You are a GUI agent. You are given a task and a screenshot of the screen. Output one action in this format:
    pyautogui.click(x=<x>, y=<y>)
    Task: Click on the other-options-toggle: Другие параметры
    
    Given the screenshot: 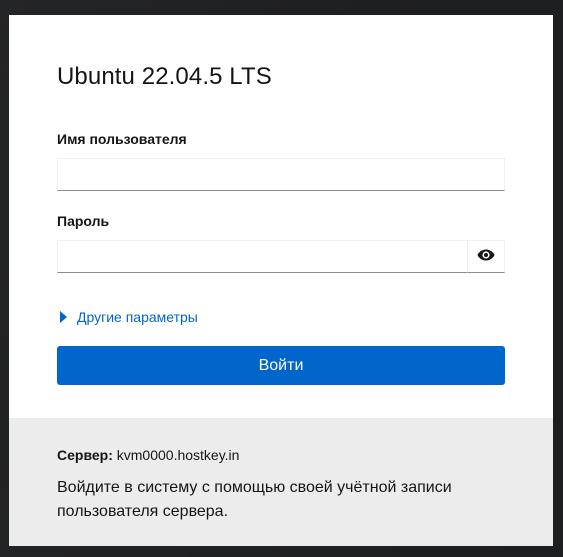 What is the action you would take?
    pyautogui.click(x=129, y=317)
    